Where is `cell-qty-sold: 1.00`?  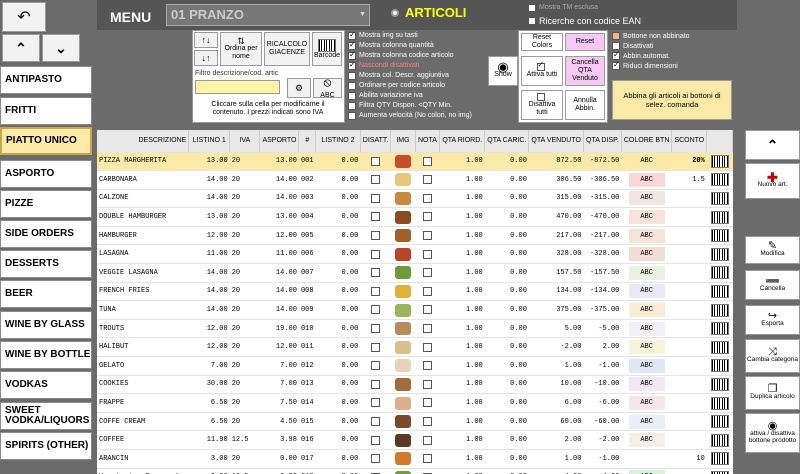
cell-qty-sold: 1.00 is located at coordinates (556, 459).